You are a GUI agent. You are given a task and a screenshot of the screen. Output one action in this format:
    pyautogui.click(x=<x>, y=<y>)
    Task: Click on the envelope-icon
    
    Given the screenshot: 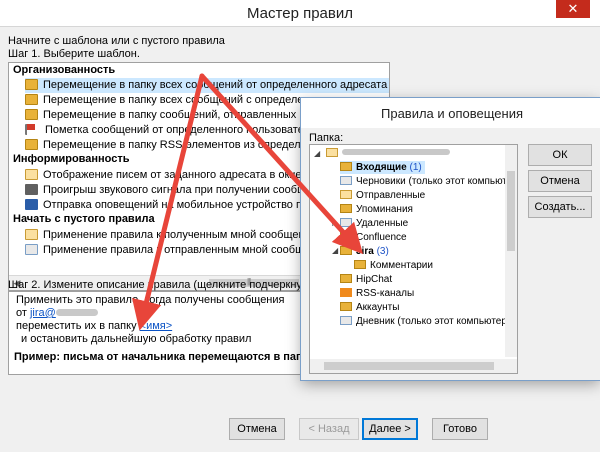 What is the action you would take?
    pyautogui.click(x=31, y=234)
    